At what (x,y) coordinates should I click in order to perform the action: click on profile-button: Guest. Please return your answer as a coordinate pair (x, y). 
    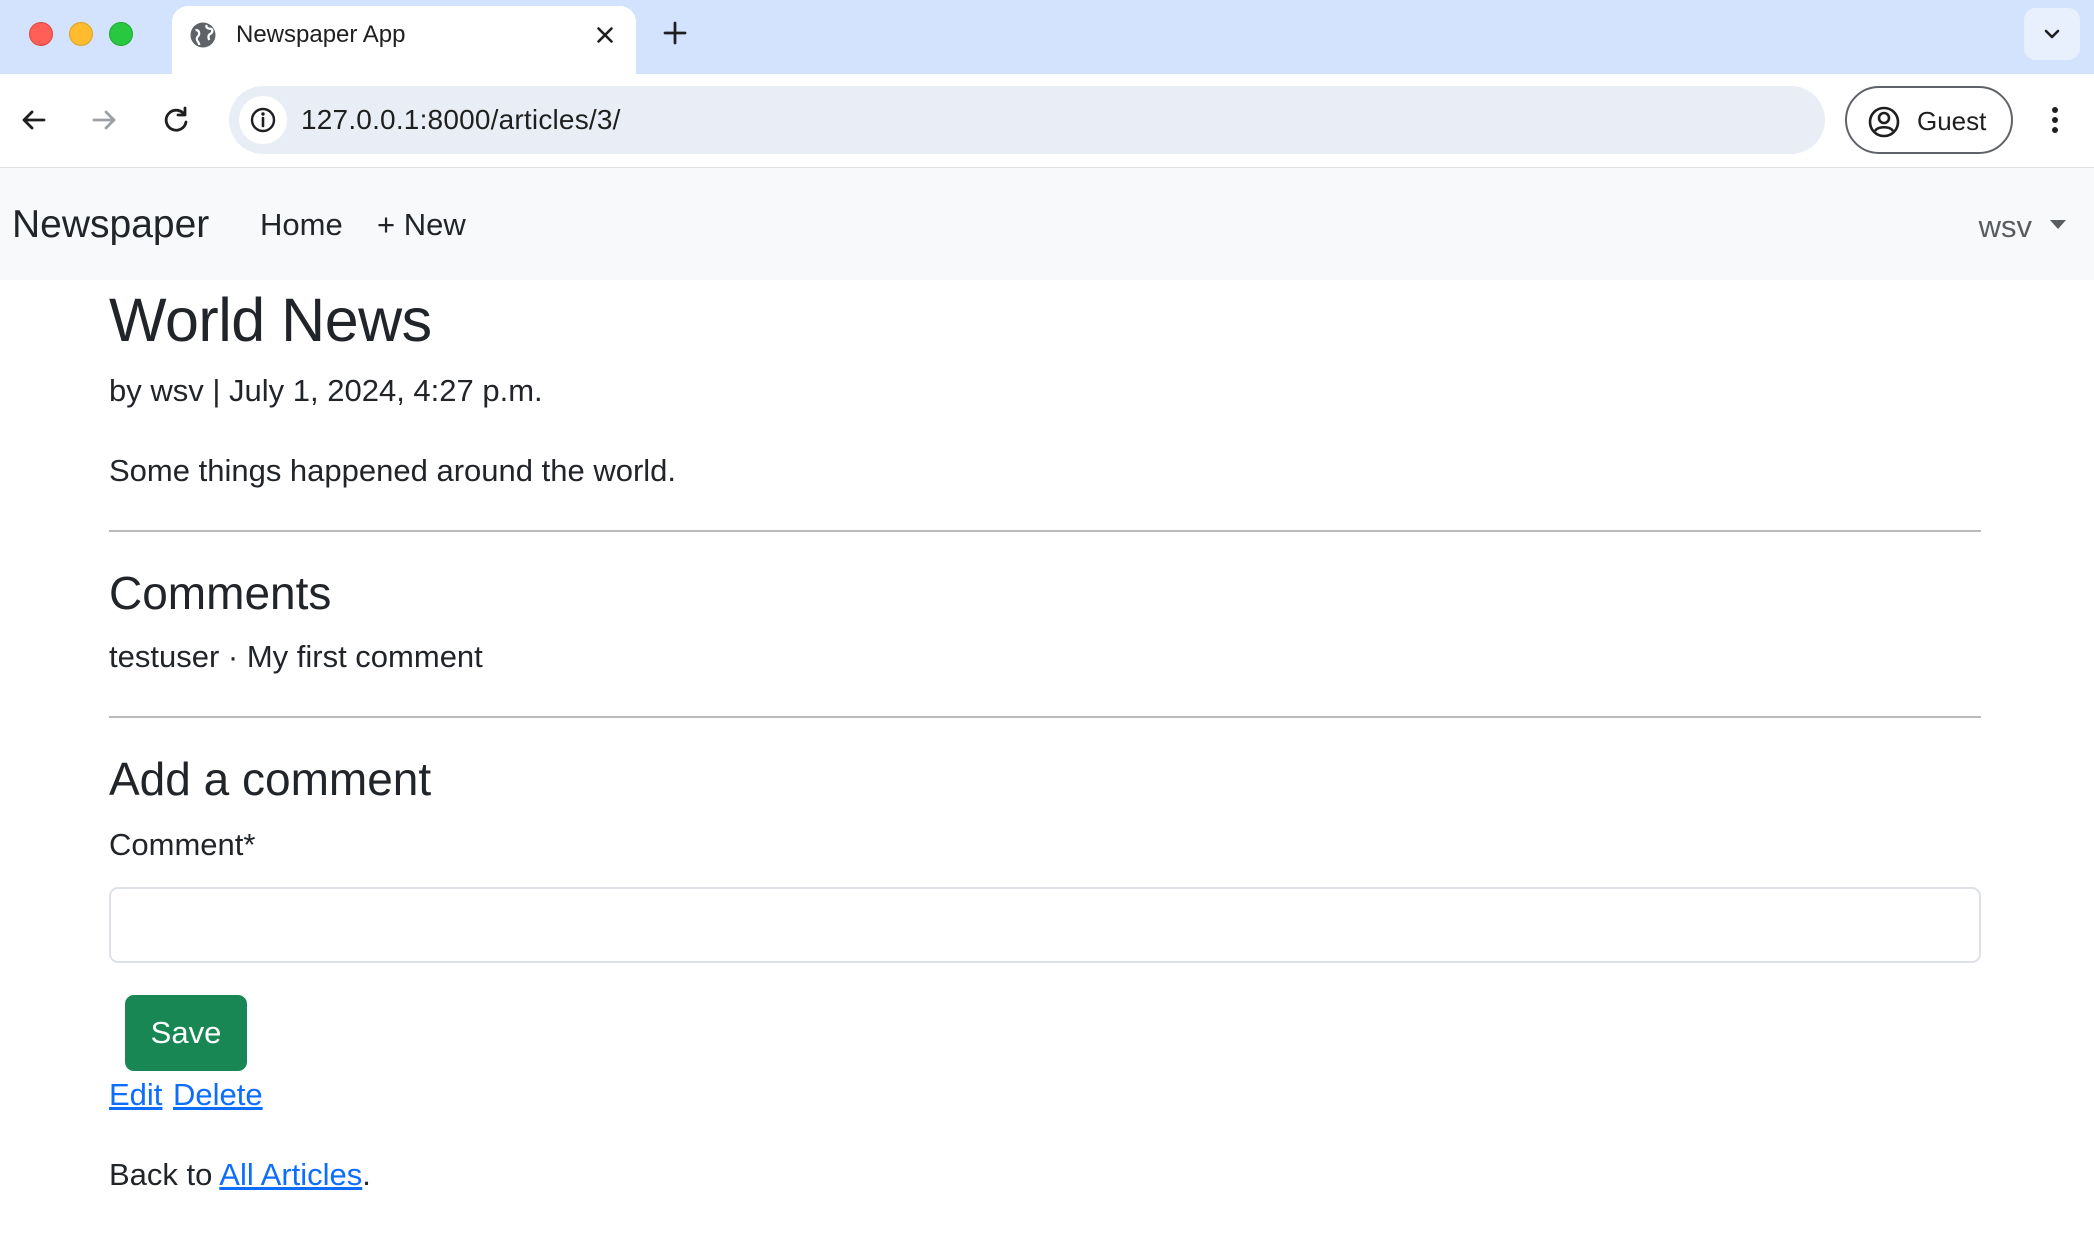
    Looking at the image, I should click on (1929, 120).